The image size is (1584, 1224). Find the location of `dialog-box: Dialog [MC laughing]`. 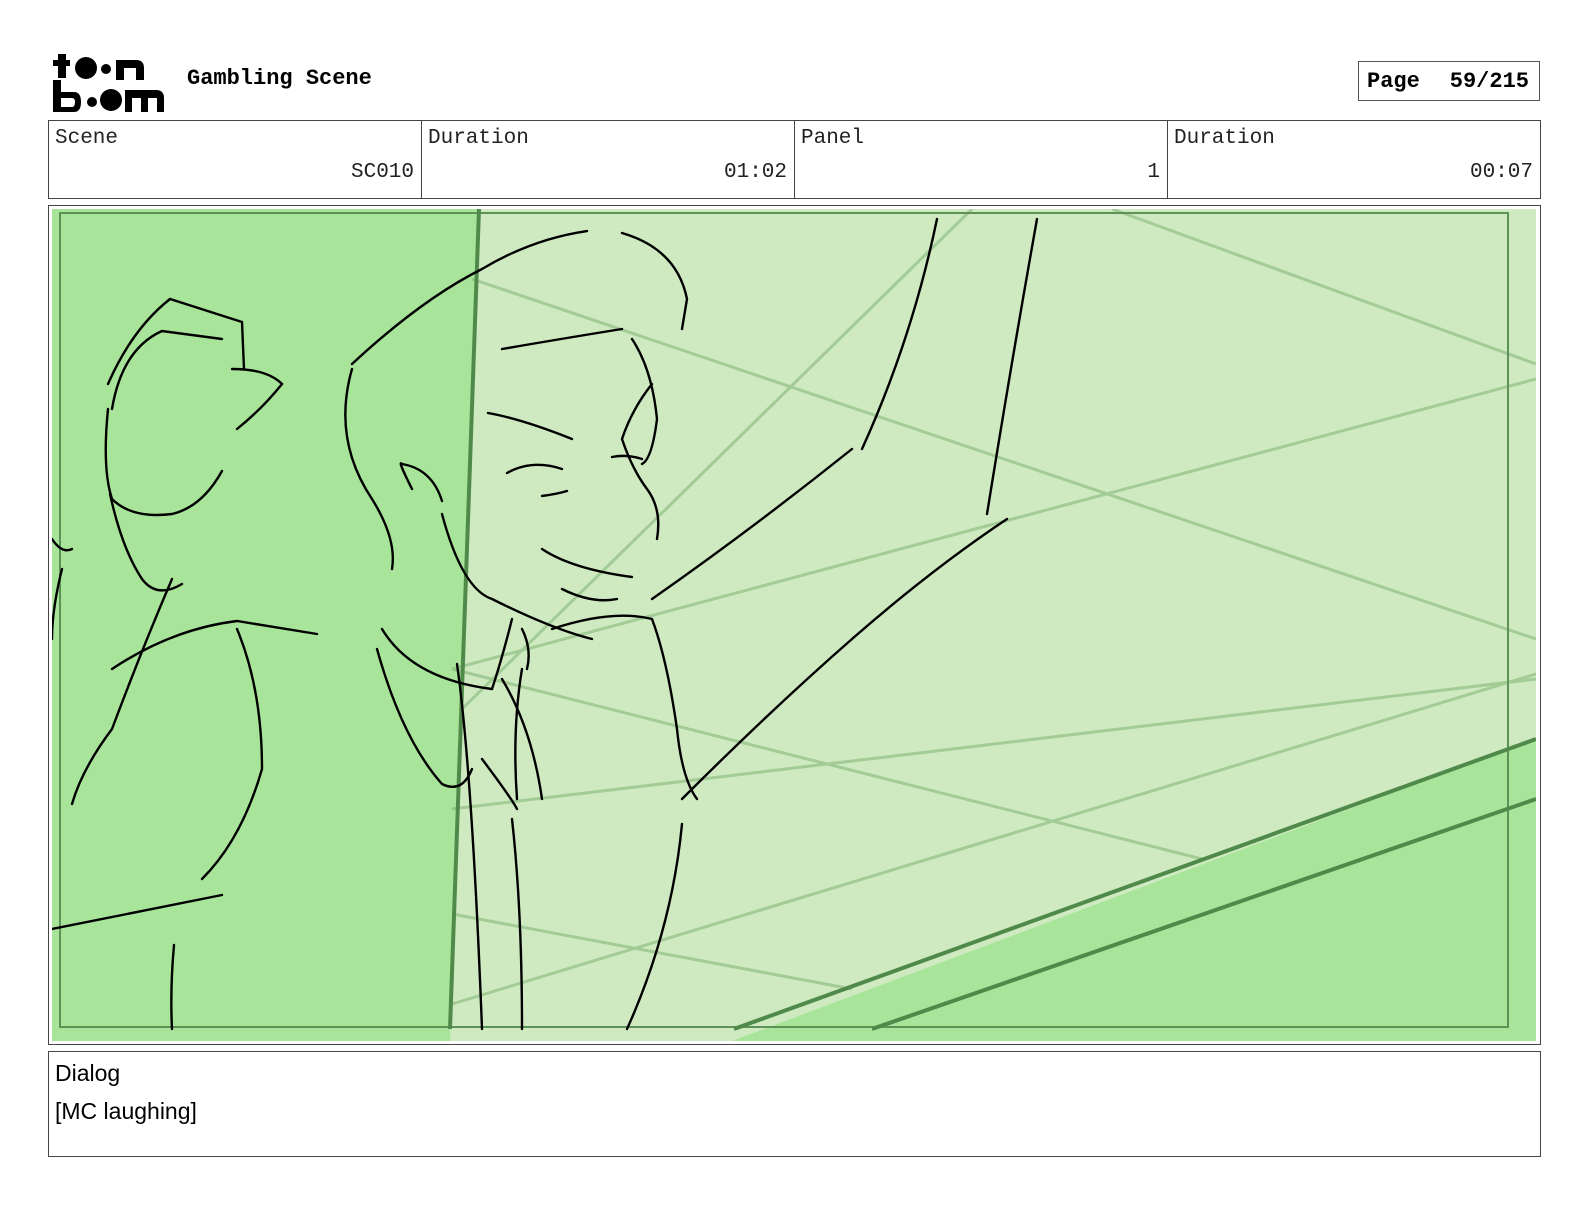

dialog-box: Dialog [MC laughing] is located at coordinates (794, 1104).